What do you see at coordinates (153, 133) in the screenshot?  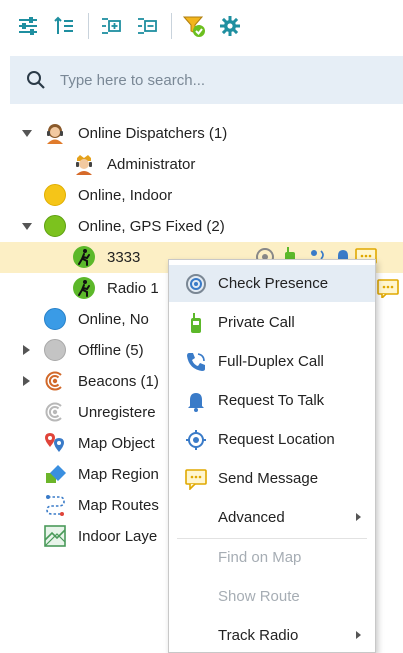 I see `tree-row-label: Online Dispatchers (1)` at bounding box center [153, 133].